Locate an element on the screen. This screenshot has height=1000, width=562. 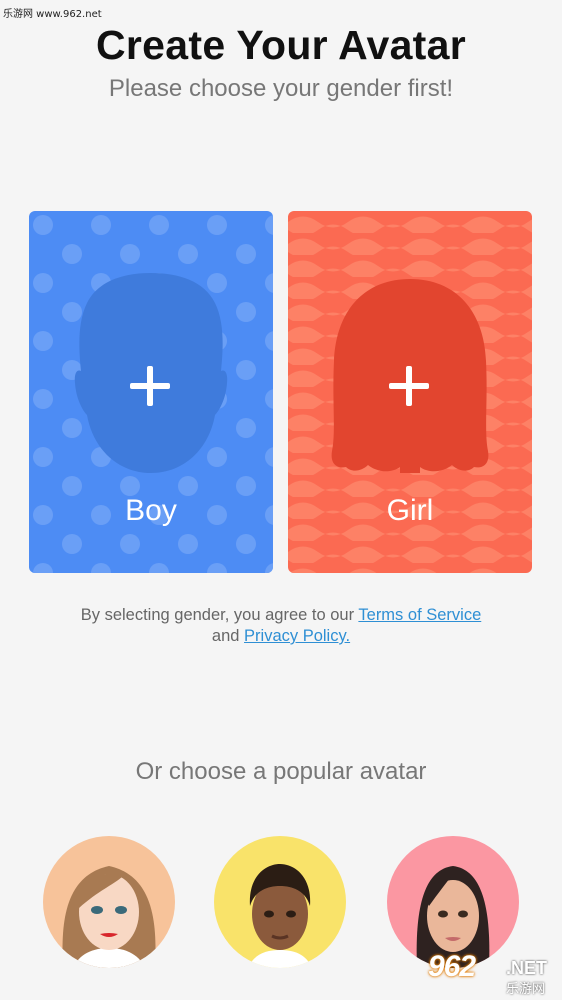
watermark-logo-main: 962 is located at coordinates (452, 966).